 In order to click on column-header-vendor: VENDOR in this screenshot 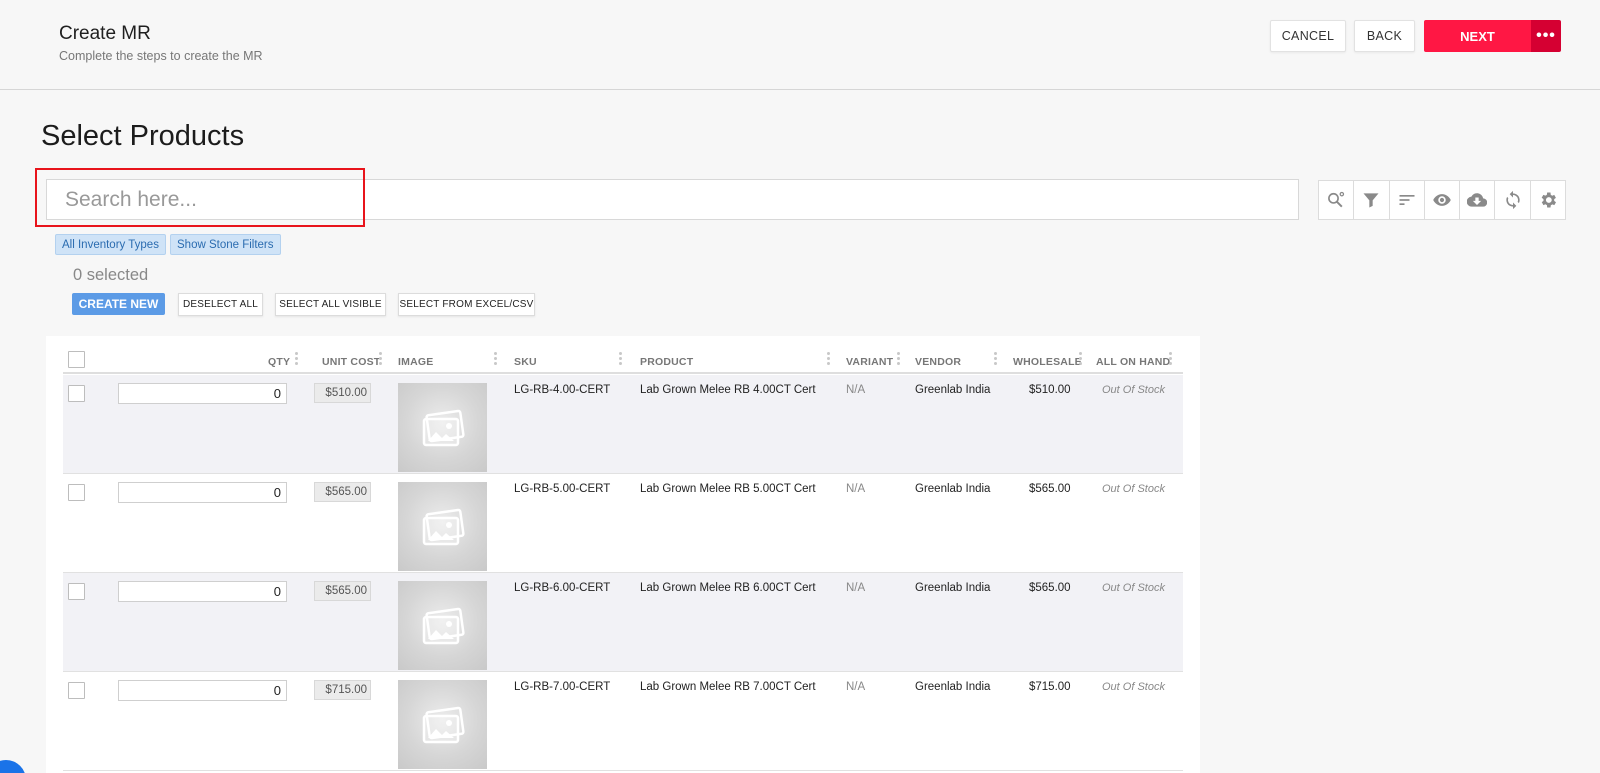, I will do `click(938, 362)`.